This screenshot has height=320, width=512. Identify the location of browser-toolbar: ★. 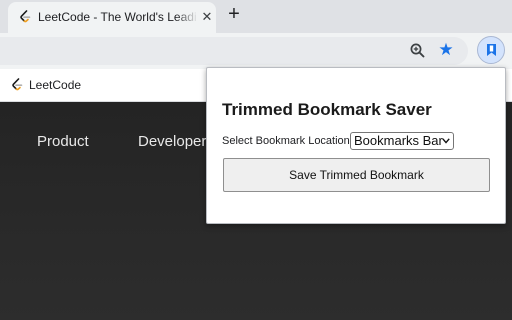
(256, 51).